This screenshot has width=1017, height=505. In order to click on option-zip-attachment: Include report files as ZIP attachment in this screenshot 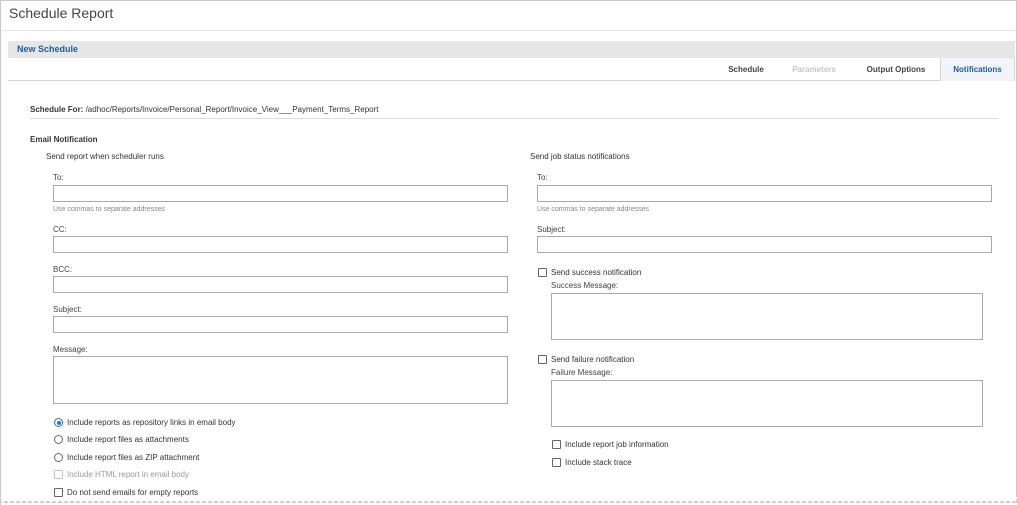, I will do `click(204, 457)`.